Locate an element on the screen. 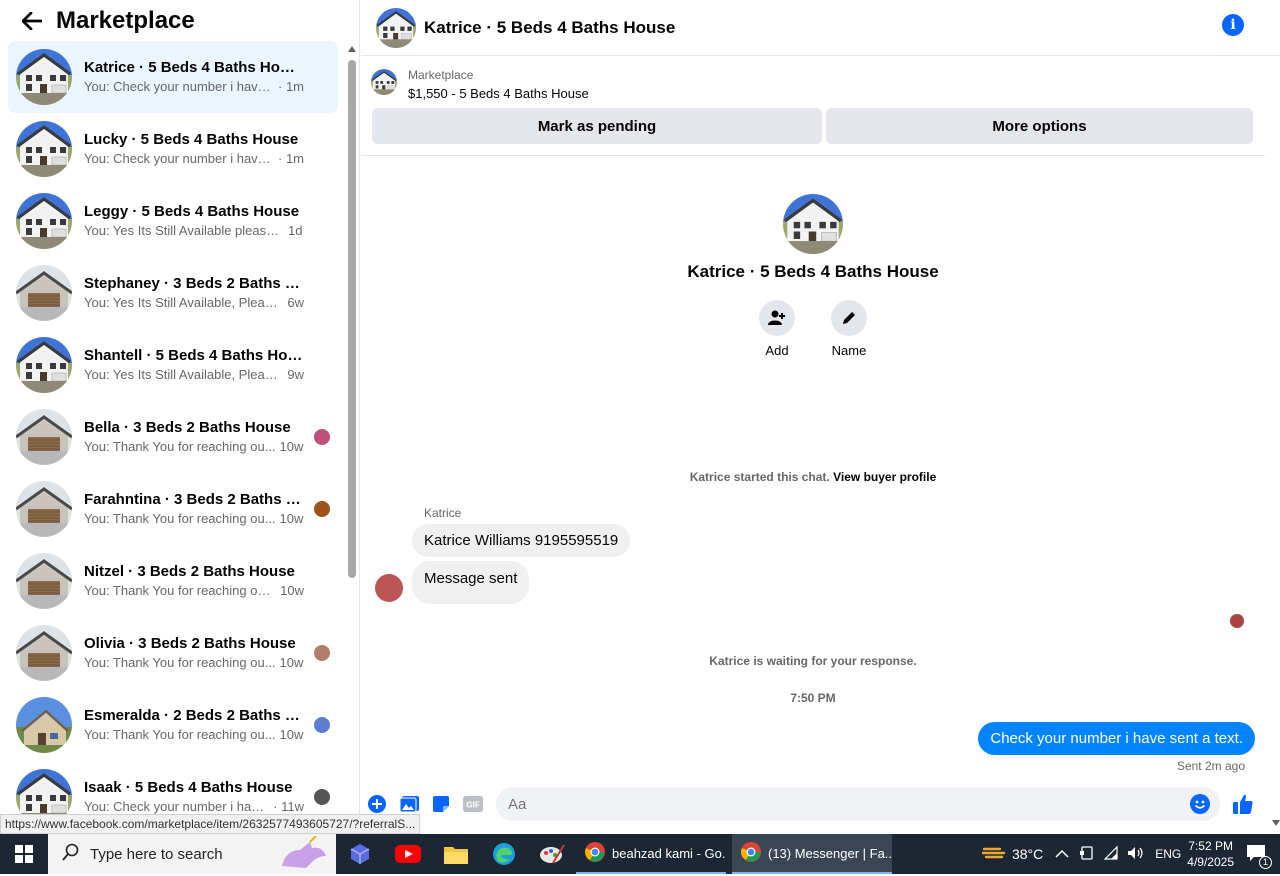  conversation-name: Nitzel · 3 Beds 2 Baths House is located at coordinates (189, 571).